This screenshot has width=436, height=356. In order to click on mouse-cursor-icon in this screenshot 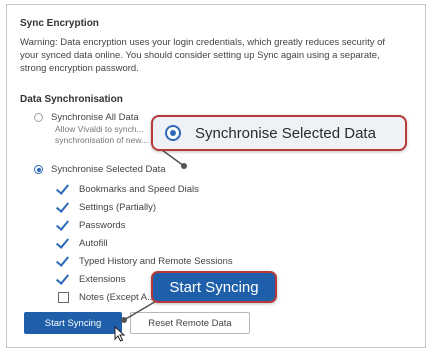, I will do `click(120, 334)`.